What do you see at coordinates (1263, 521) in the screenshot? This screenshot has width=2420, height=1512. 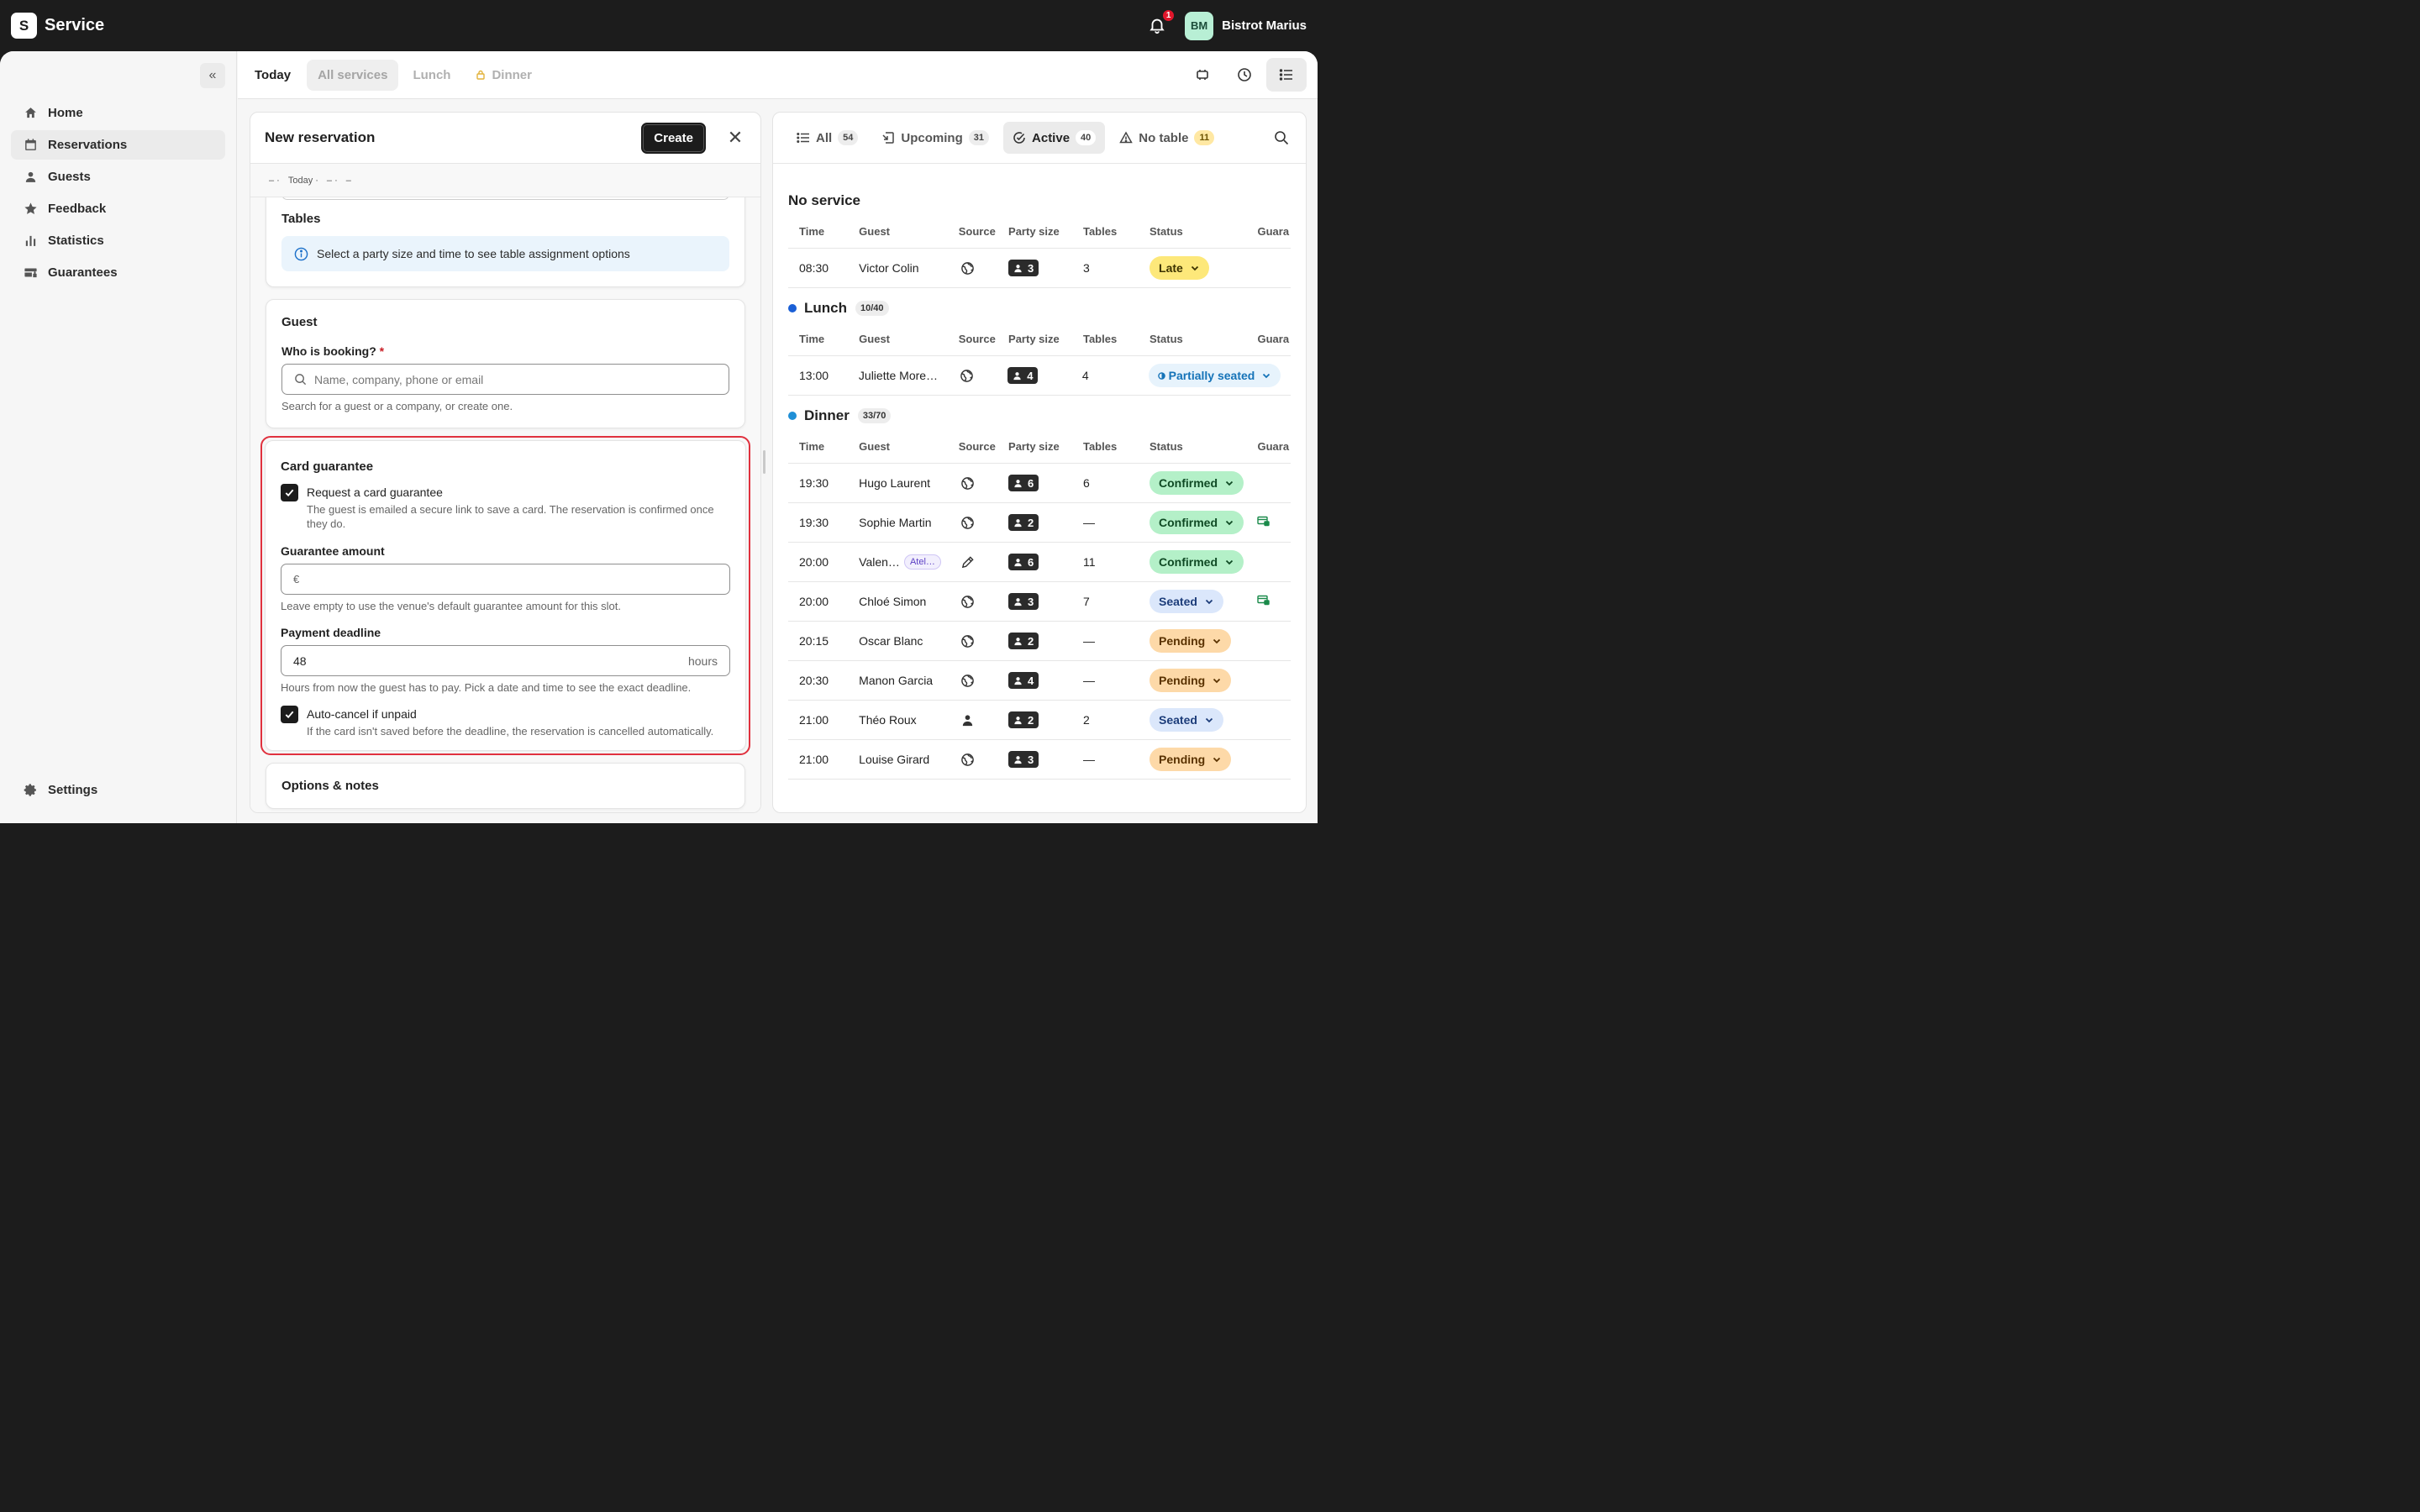 I see `card-guarantee-icon` at bounding box center [1263, 521].